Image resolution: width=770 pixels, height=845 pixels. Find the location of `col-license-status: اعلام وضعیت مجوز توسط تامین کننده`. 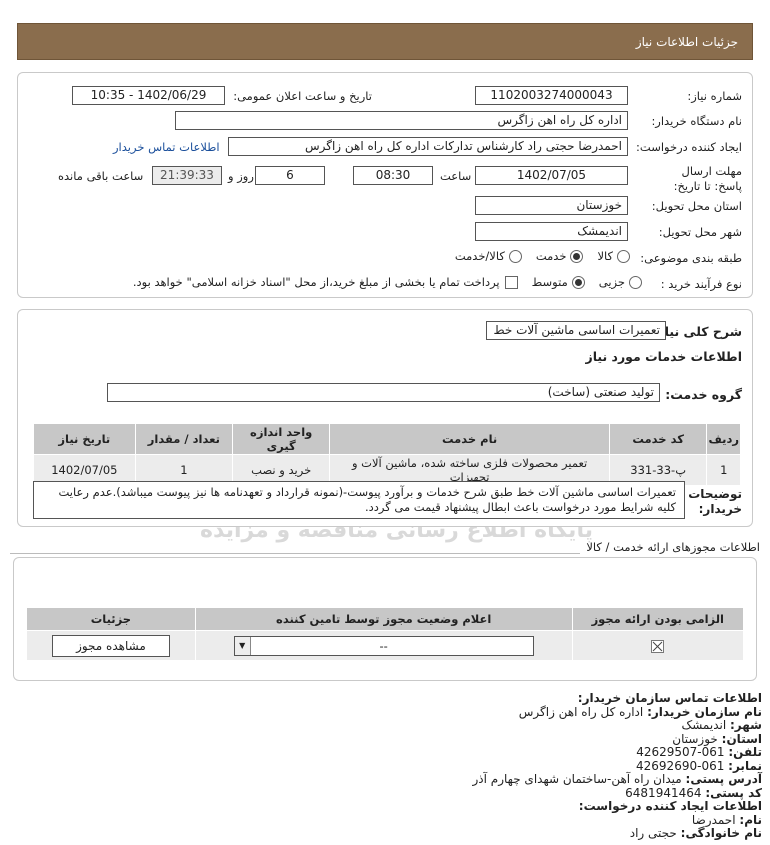

col-license-status: اعلام وضعیت مجوز توسط تامین کننده is located at coordinates (383, 619).